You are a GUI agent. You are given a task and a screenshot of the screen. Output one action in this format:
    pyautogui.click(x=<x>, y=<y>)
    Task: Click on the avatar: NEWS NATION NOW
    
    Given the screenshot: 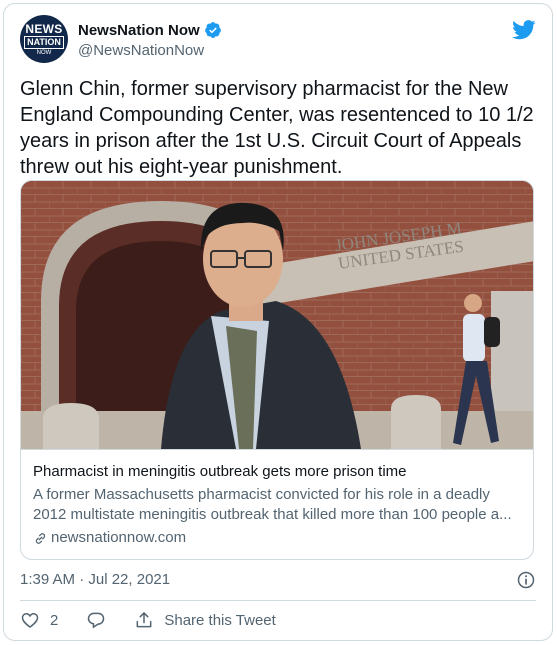 What is the action you would take?
    pyautogui.click(x=44, y=39)
    